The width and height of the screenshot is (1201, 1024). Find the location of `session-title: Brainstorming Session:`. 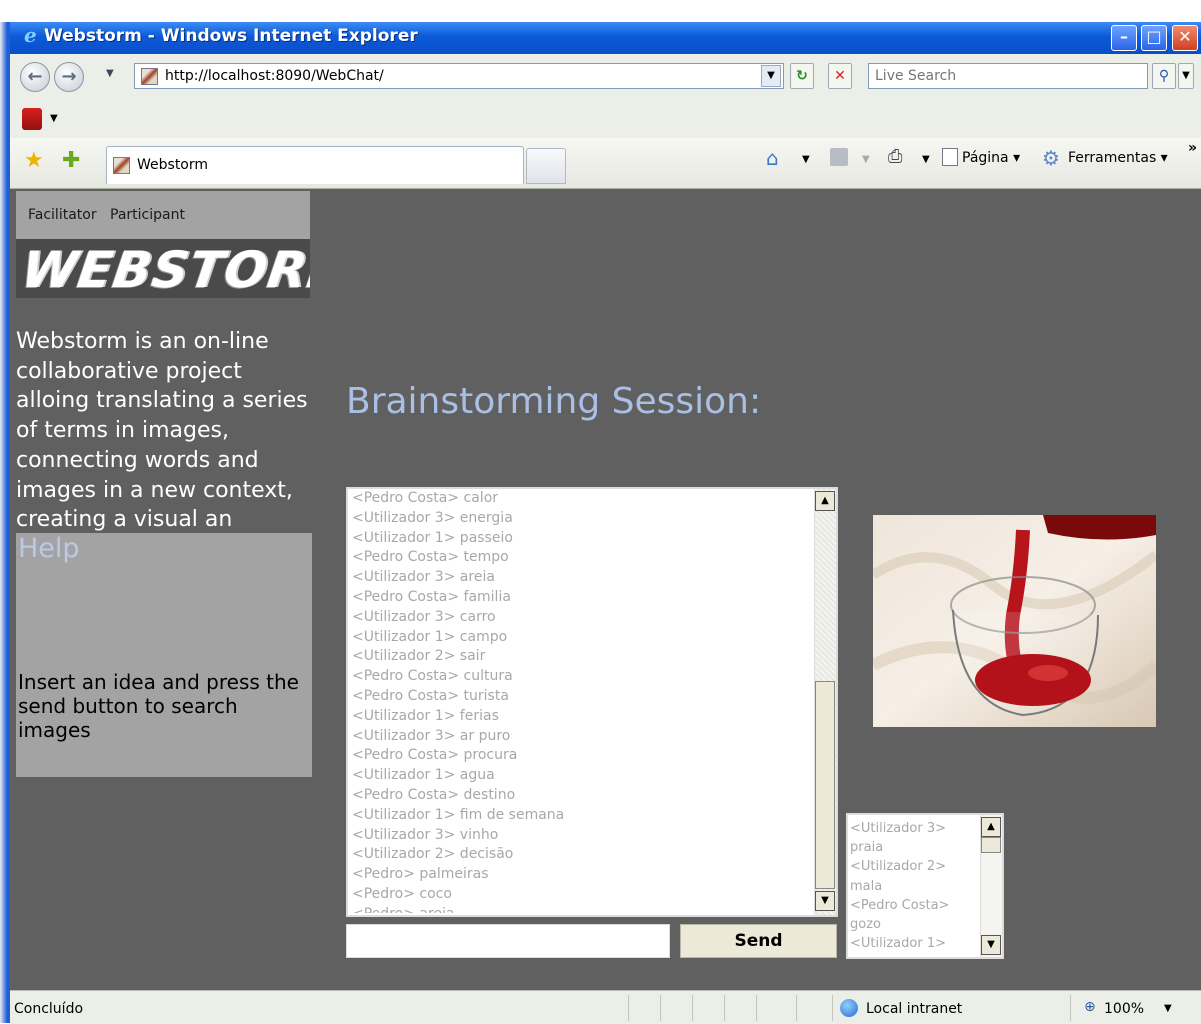

session-title: Brainstorming Session: is located at coordinates (554, 401).